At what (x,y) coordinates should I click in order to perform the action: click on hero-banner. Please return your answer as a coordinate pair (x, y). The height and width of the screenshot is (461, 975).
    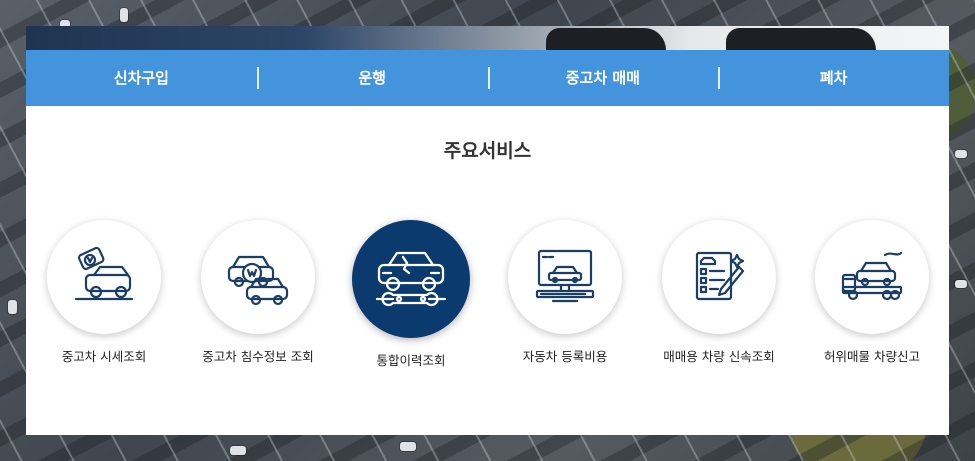
    Looking at the image, I should click on (487, 38).